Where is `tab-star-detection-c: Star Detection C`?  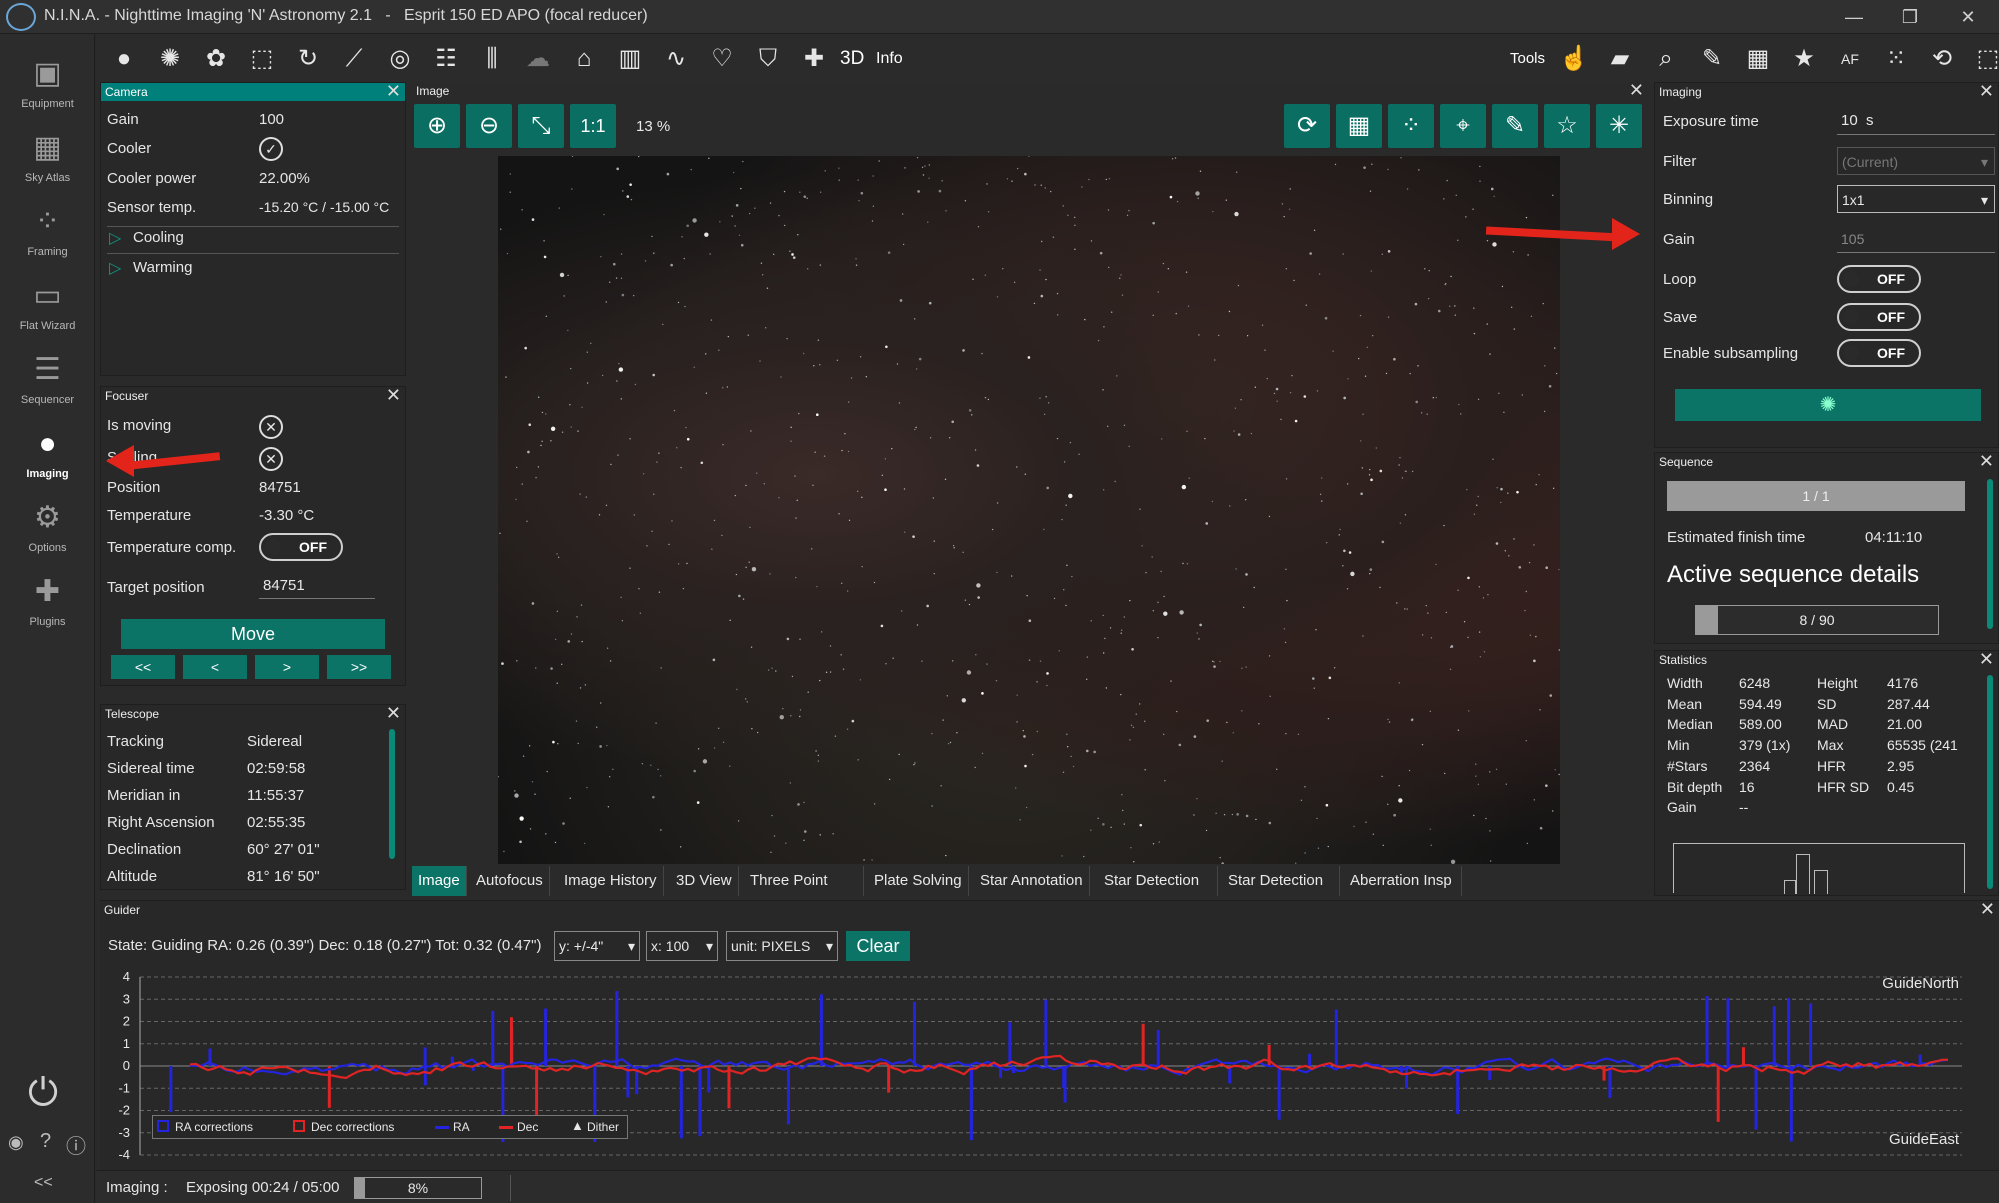 tab-star-detection-c: Star Detection C is located at coordinates (1281, 881).